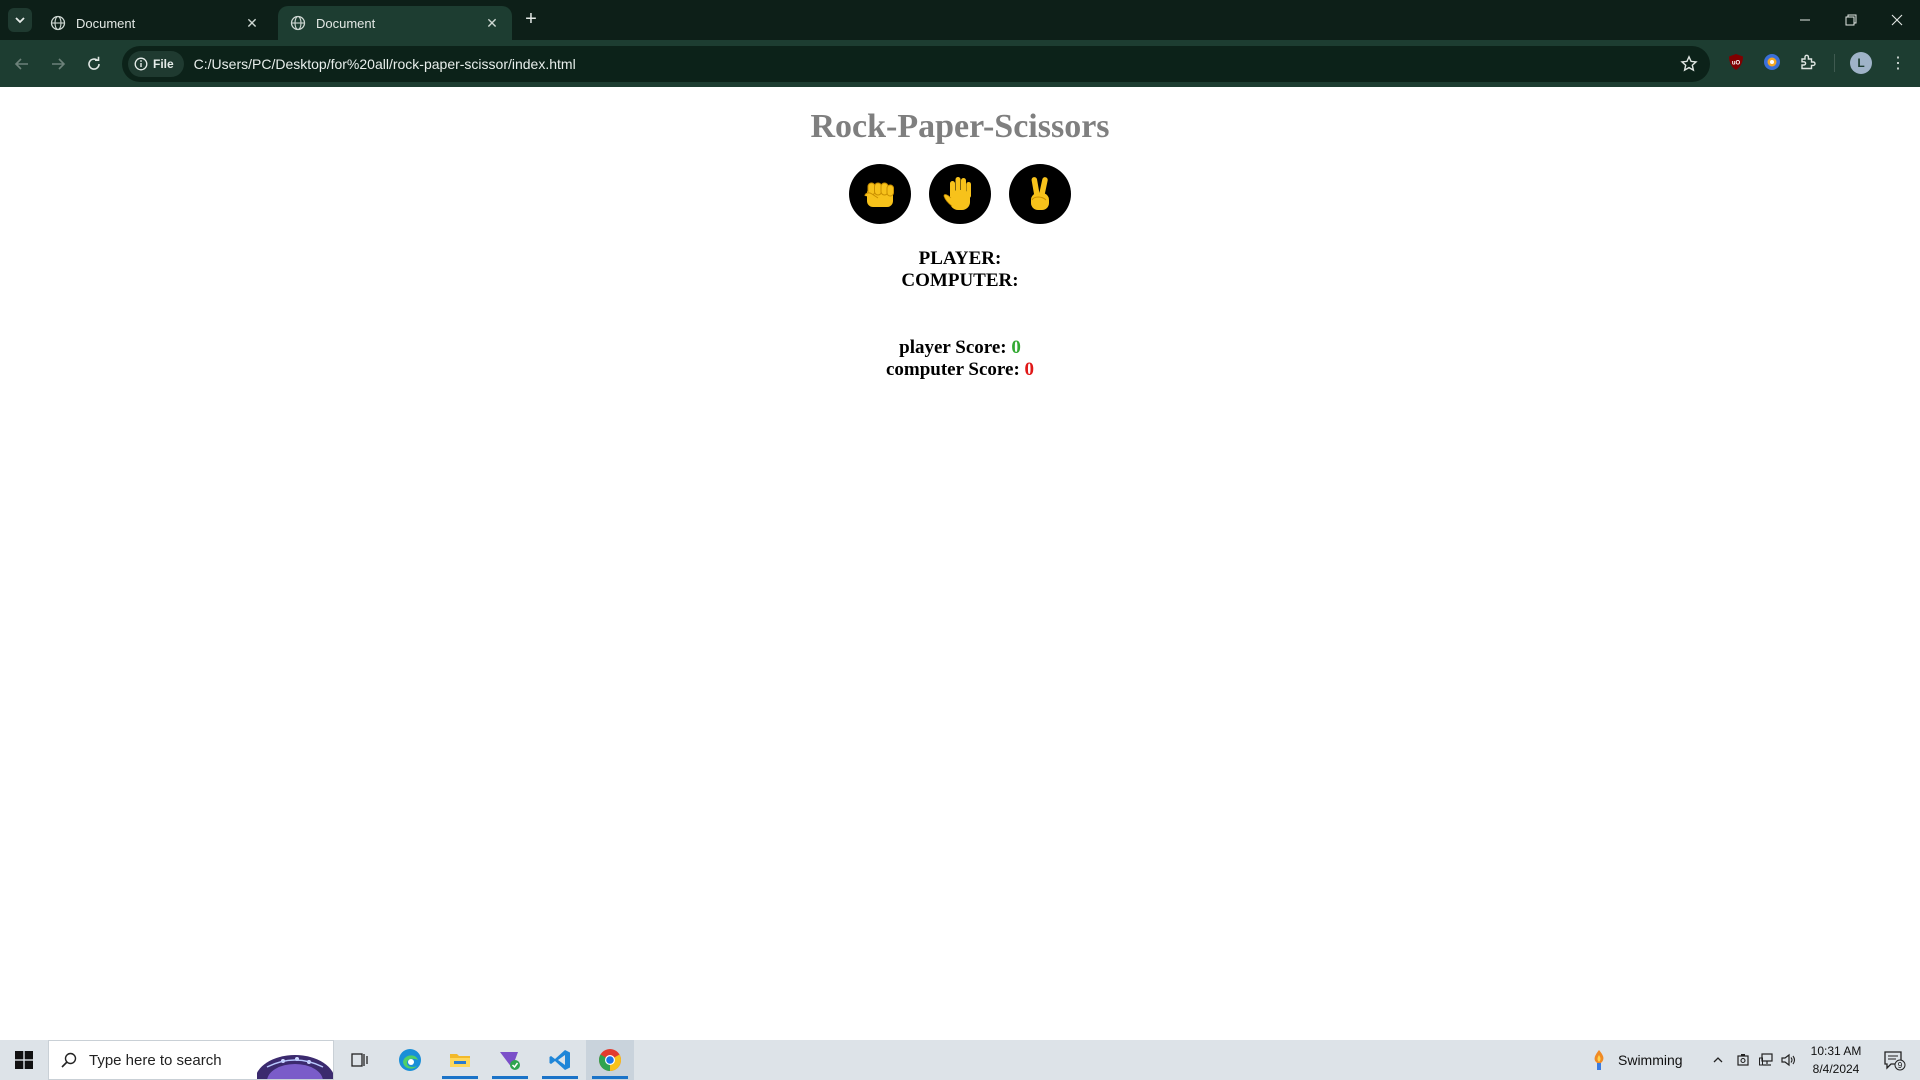 Image resolution: width=1920 pixels, height=1080 pixels. What do you see at coordinates (163, 64) in the screenshot?
I see `scheme-label: File` at bounding box center [163, 64].